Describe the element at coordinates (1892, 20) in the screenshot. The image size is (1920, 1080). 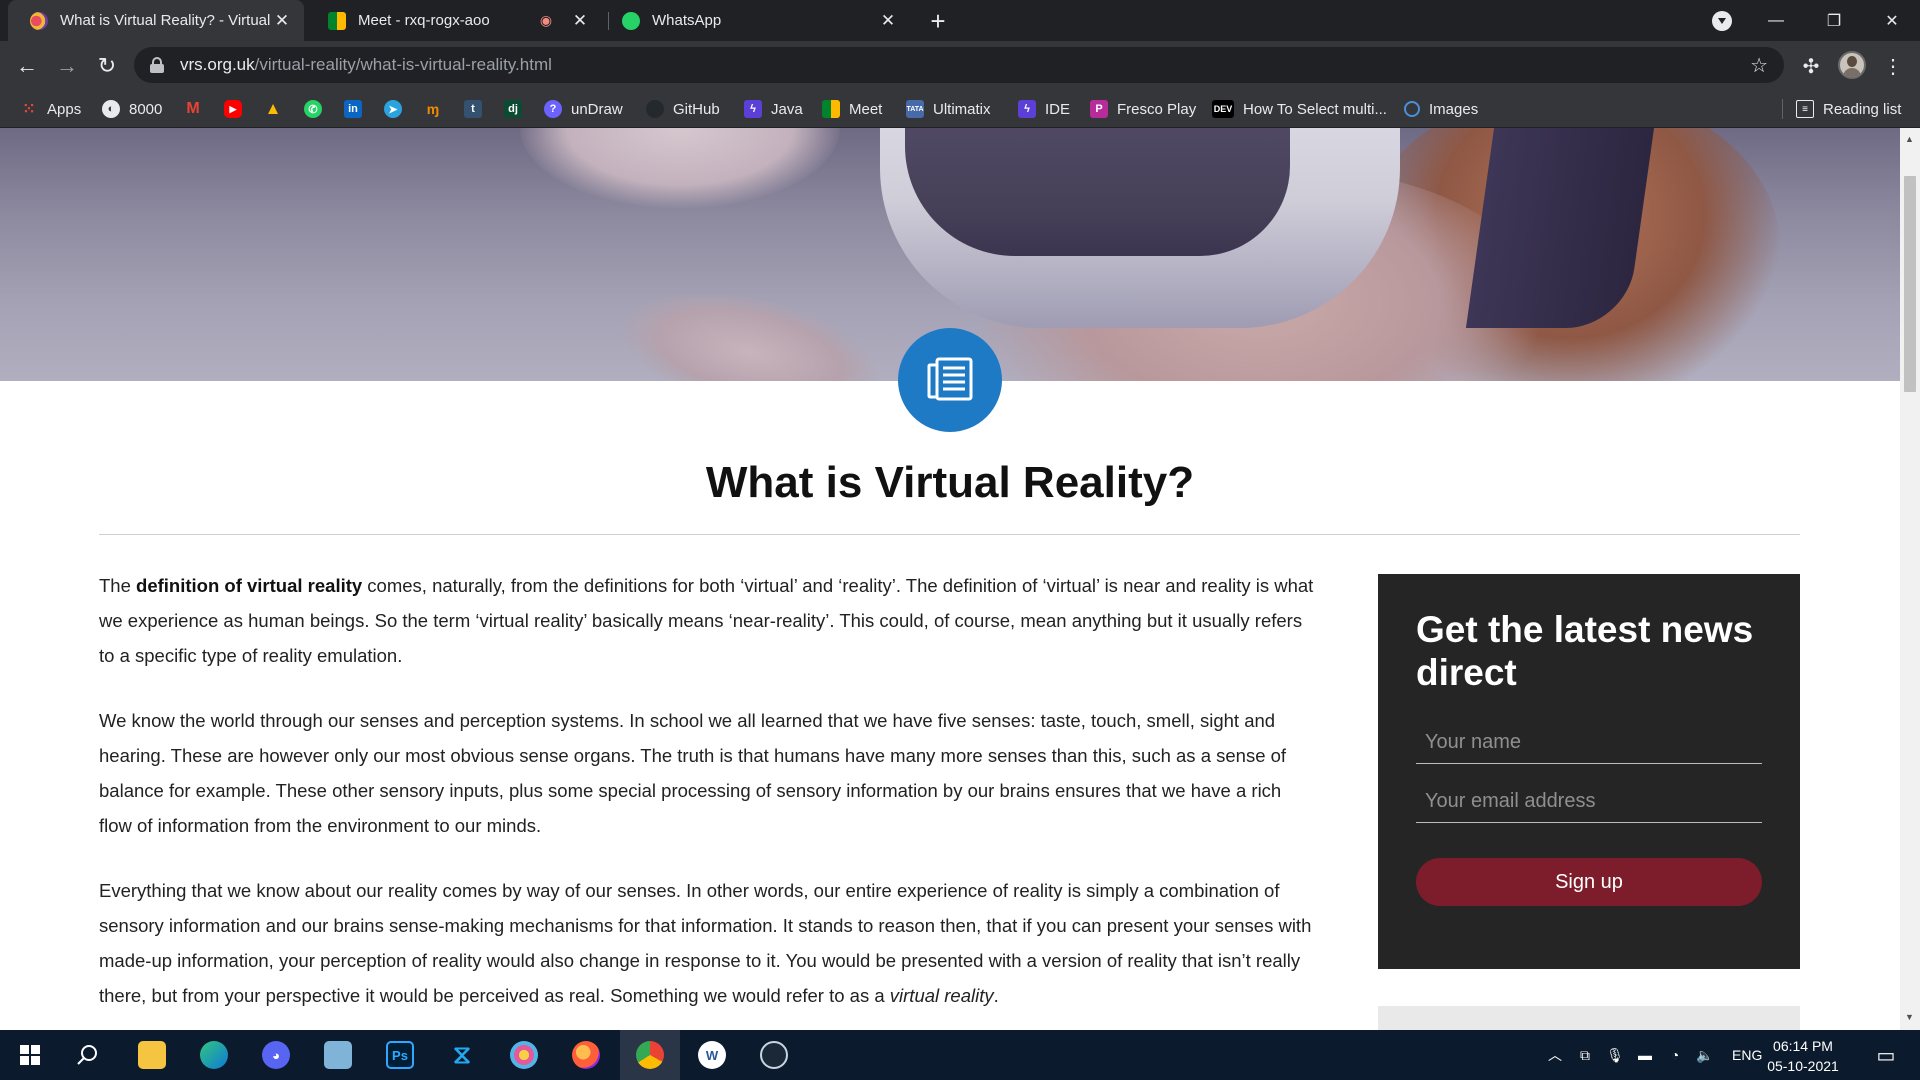
I see `close-window-icon: ✕` at that location.